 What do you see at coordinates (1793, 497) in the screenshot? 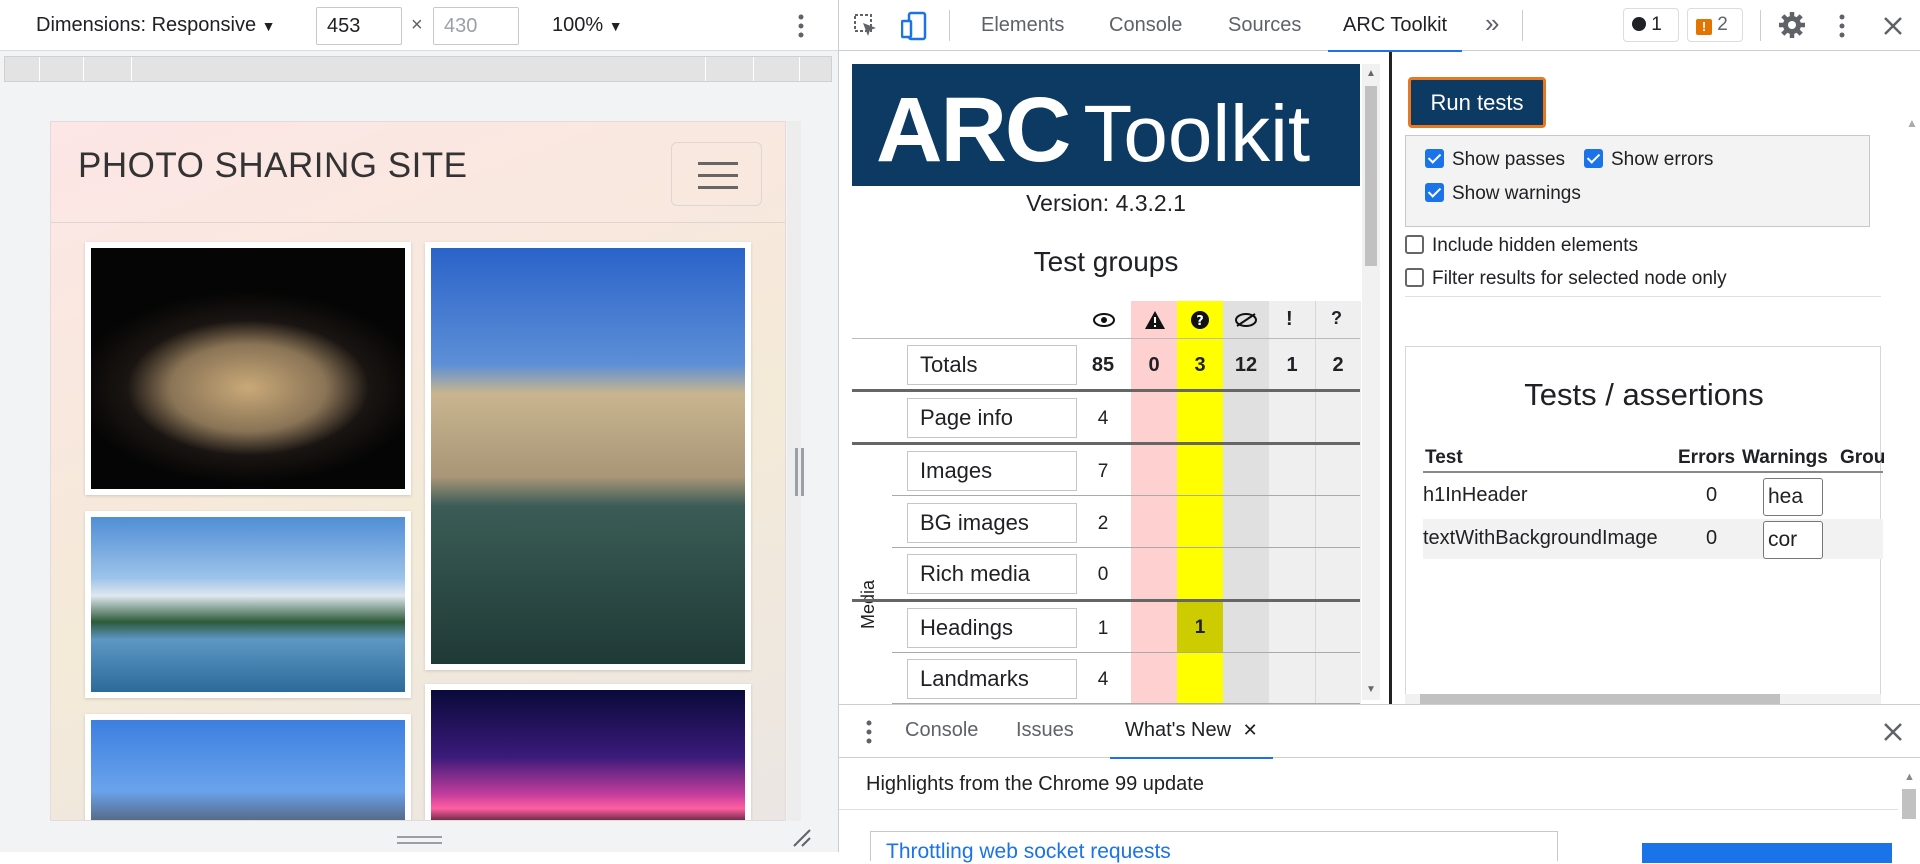
I see `group-button: hea` at bounding box center [1793, 497].